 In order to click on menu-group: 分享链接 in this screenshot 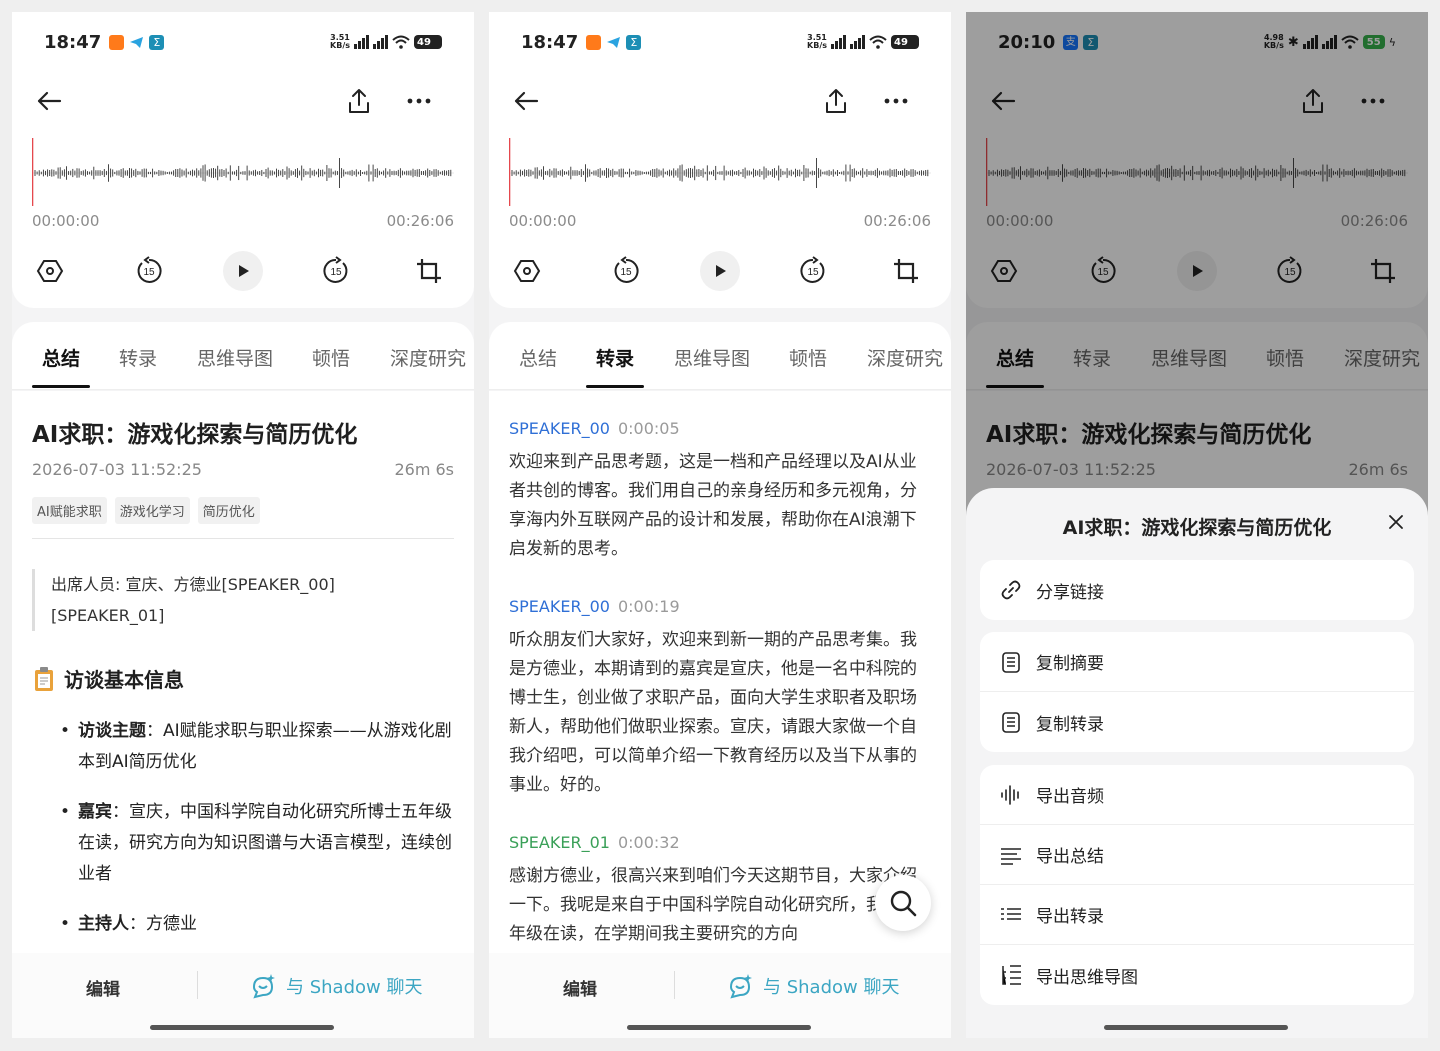, I will do `click(1197, 590)`.